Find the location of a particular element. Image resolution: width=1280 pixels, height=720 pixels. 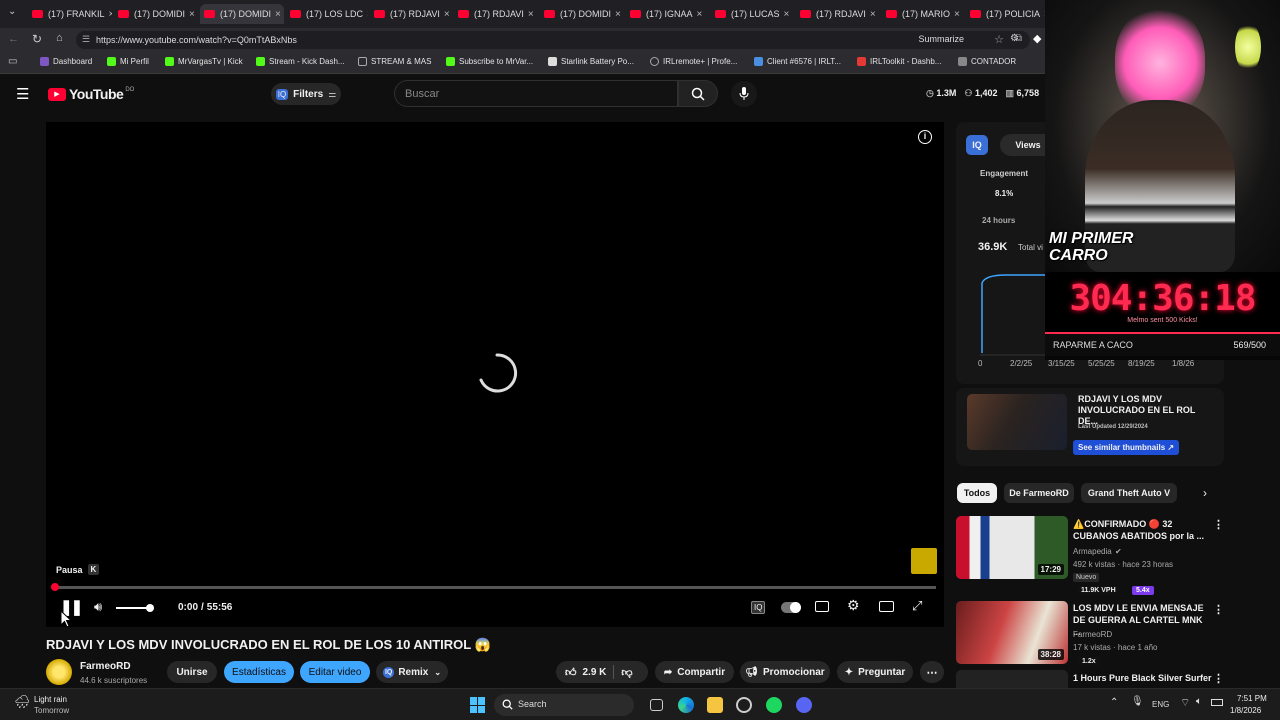

info-icon: i is located at coordinates (925, 137).